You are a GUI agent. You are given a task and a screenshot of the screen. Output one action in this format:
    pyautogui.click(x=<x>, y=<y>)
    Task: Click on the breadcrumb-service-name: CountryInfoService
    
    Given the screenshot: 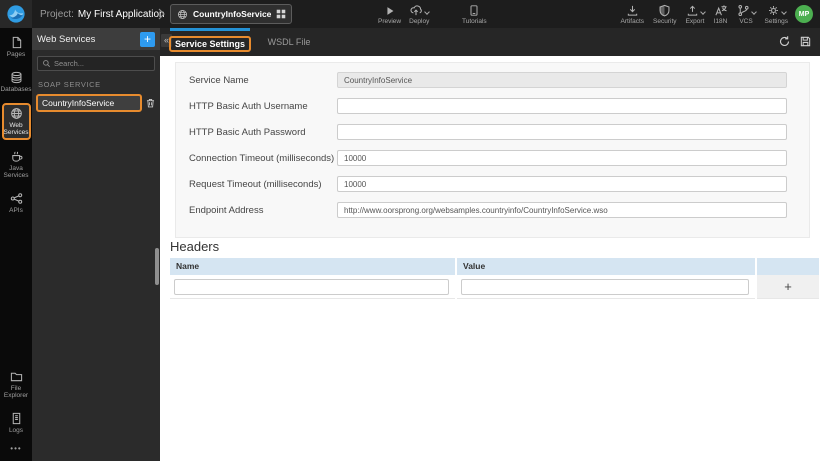 What is the action you would take?
    pyautogui.click(x=232, y=14)
    